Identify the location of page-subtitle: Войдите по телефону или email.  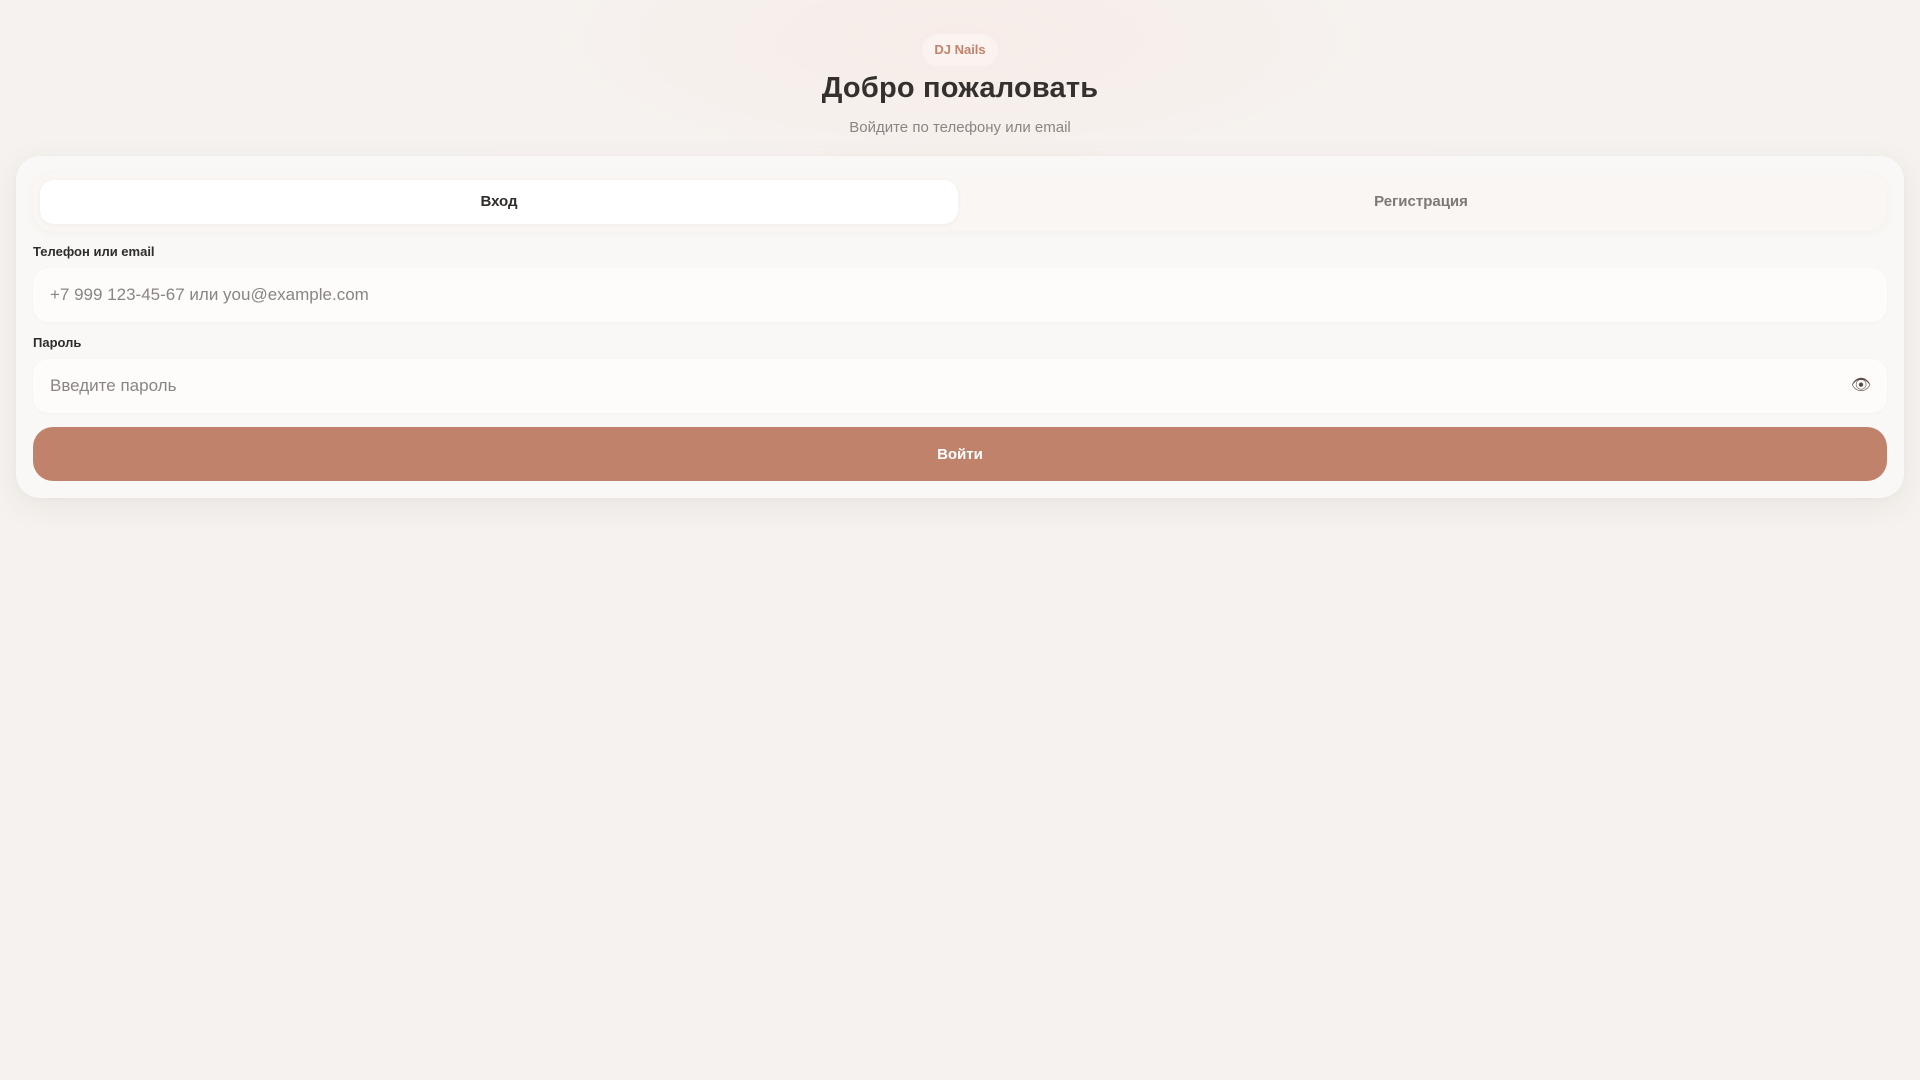
(960, 127).